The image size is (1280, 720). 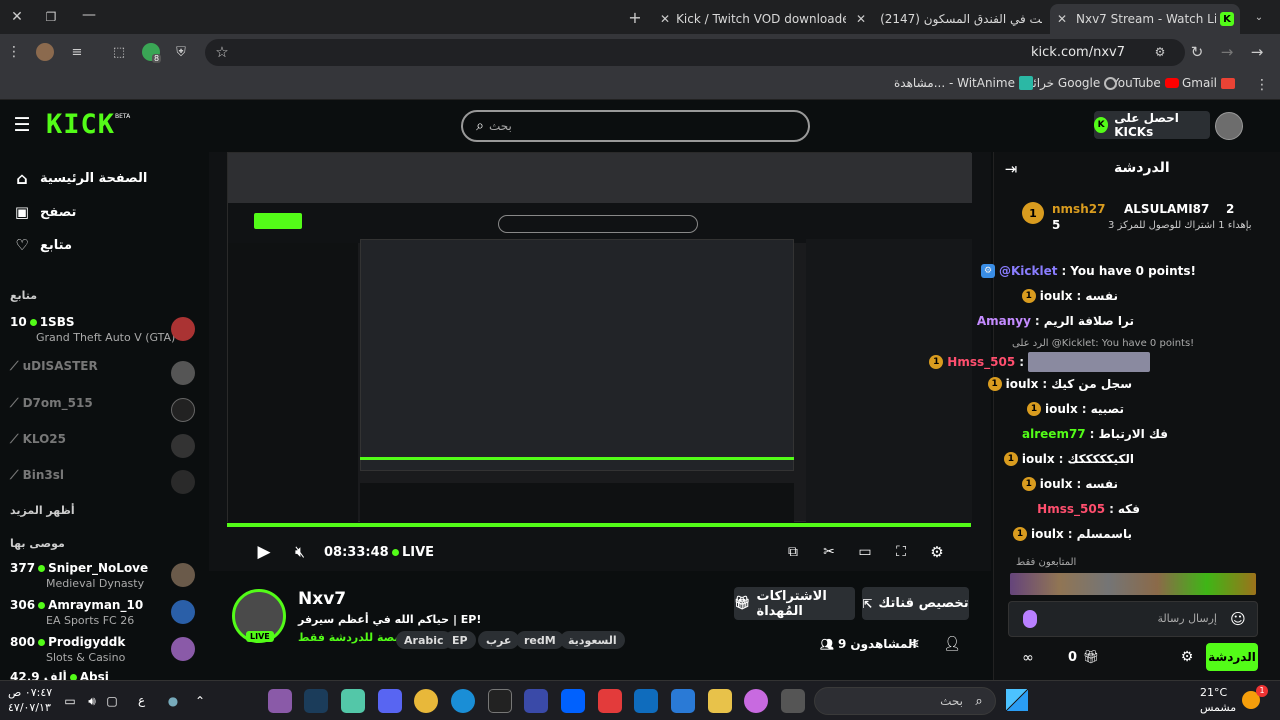 I want to click on microphone-icon, so click(x=1030, y=619).